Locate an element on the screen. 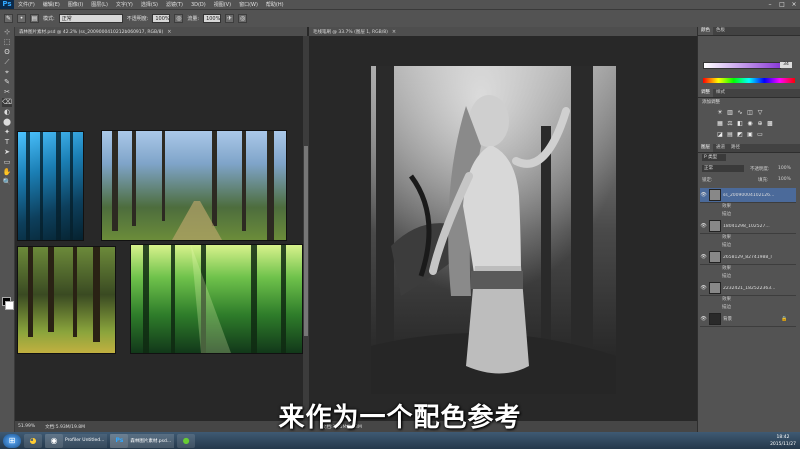 The width and height of the screenshot is (800, 449). forest-photo-blue is located at coordinates (50, 186).